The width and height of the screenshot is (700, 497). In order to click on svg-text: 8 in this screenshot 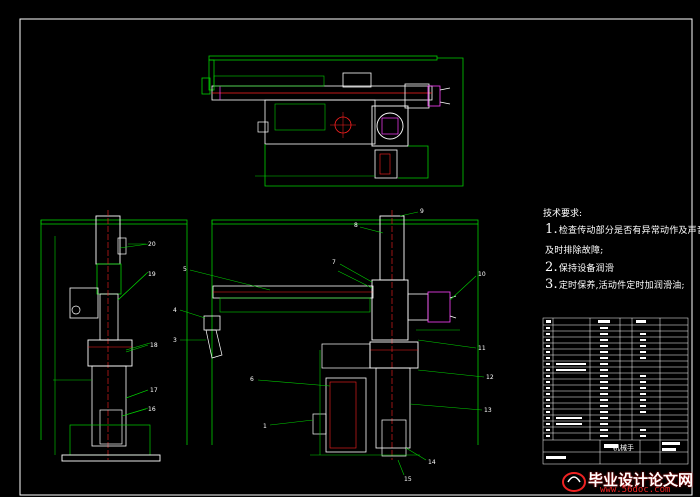, I will do `click(356, 225)`.